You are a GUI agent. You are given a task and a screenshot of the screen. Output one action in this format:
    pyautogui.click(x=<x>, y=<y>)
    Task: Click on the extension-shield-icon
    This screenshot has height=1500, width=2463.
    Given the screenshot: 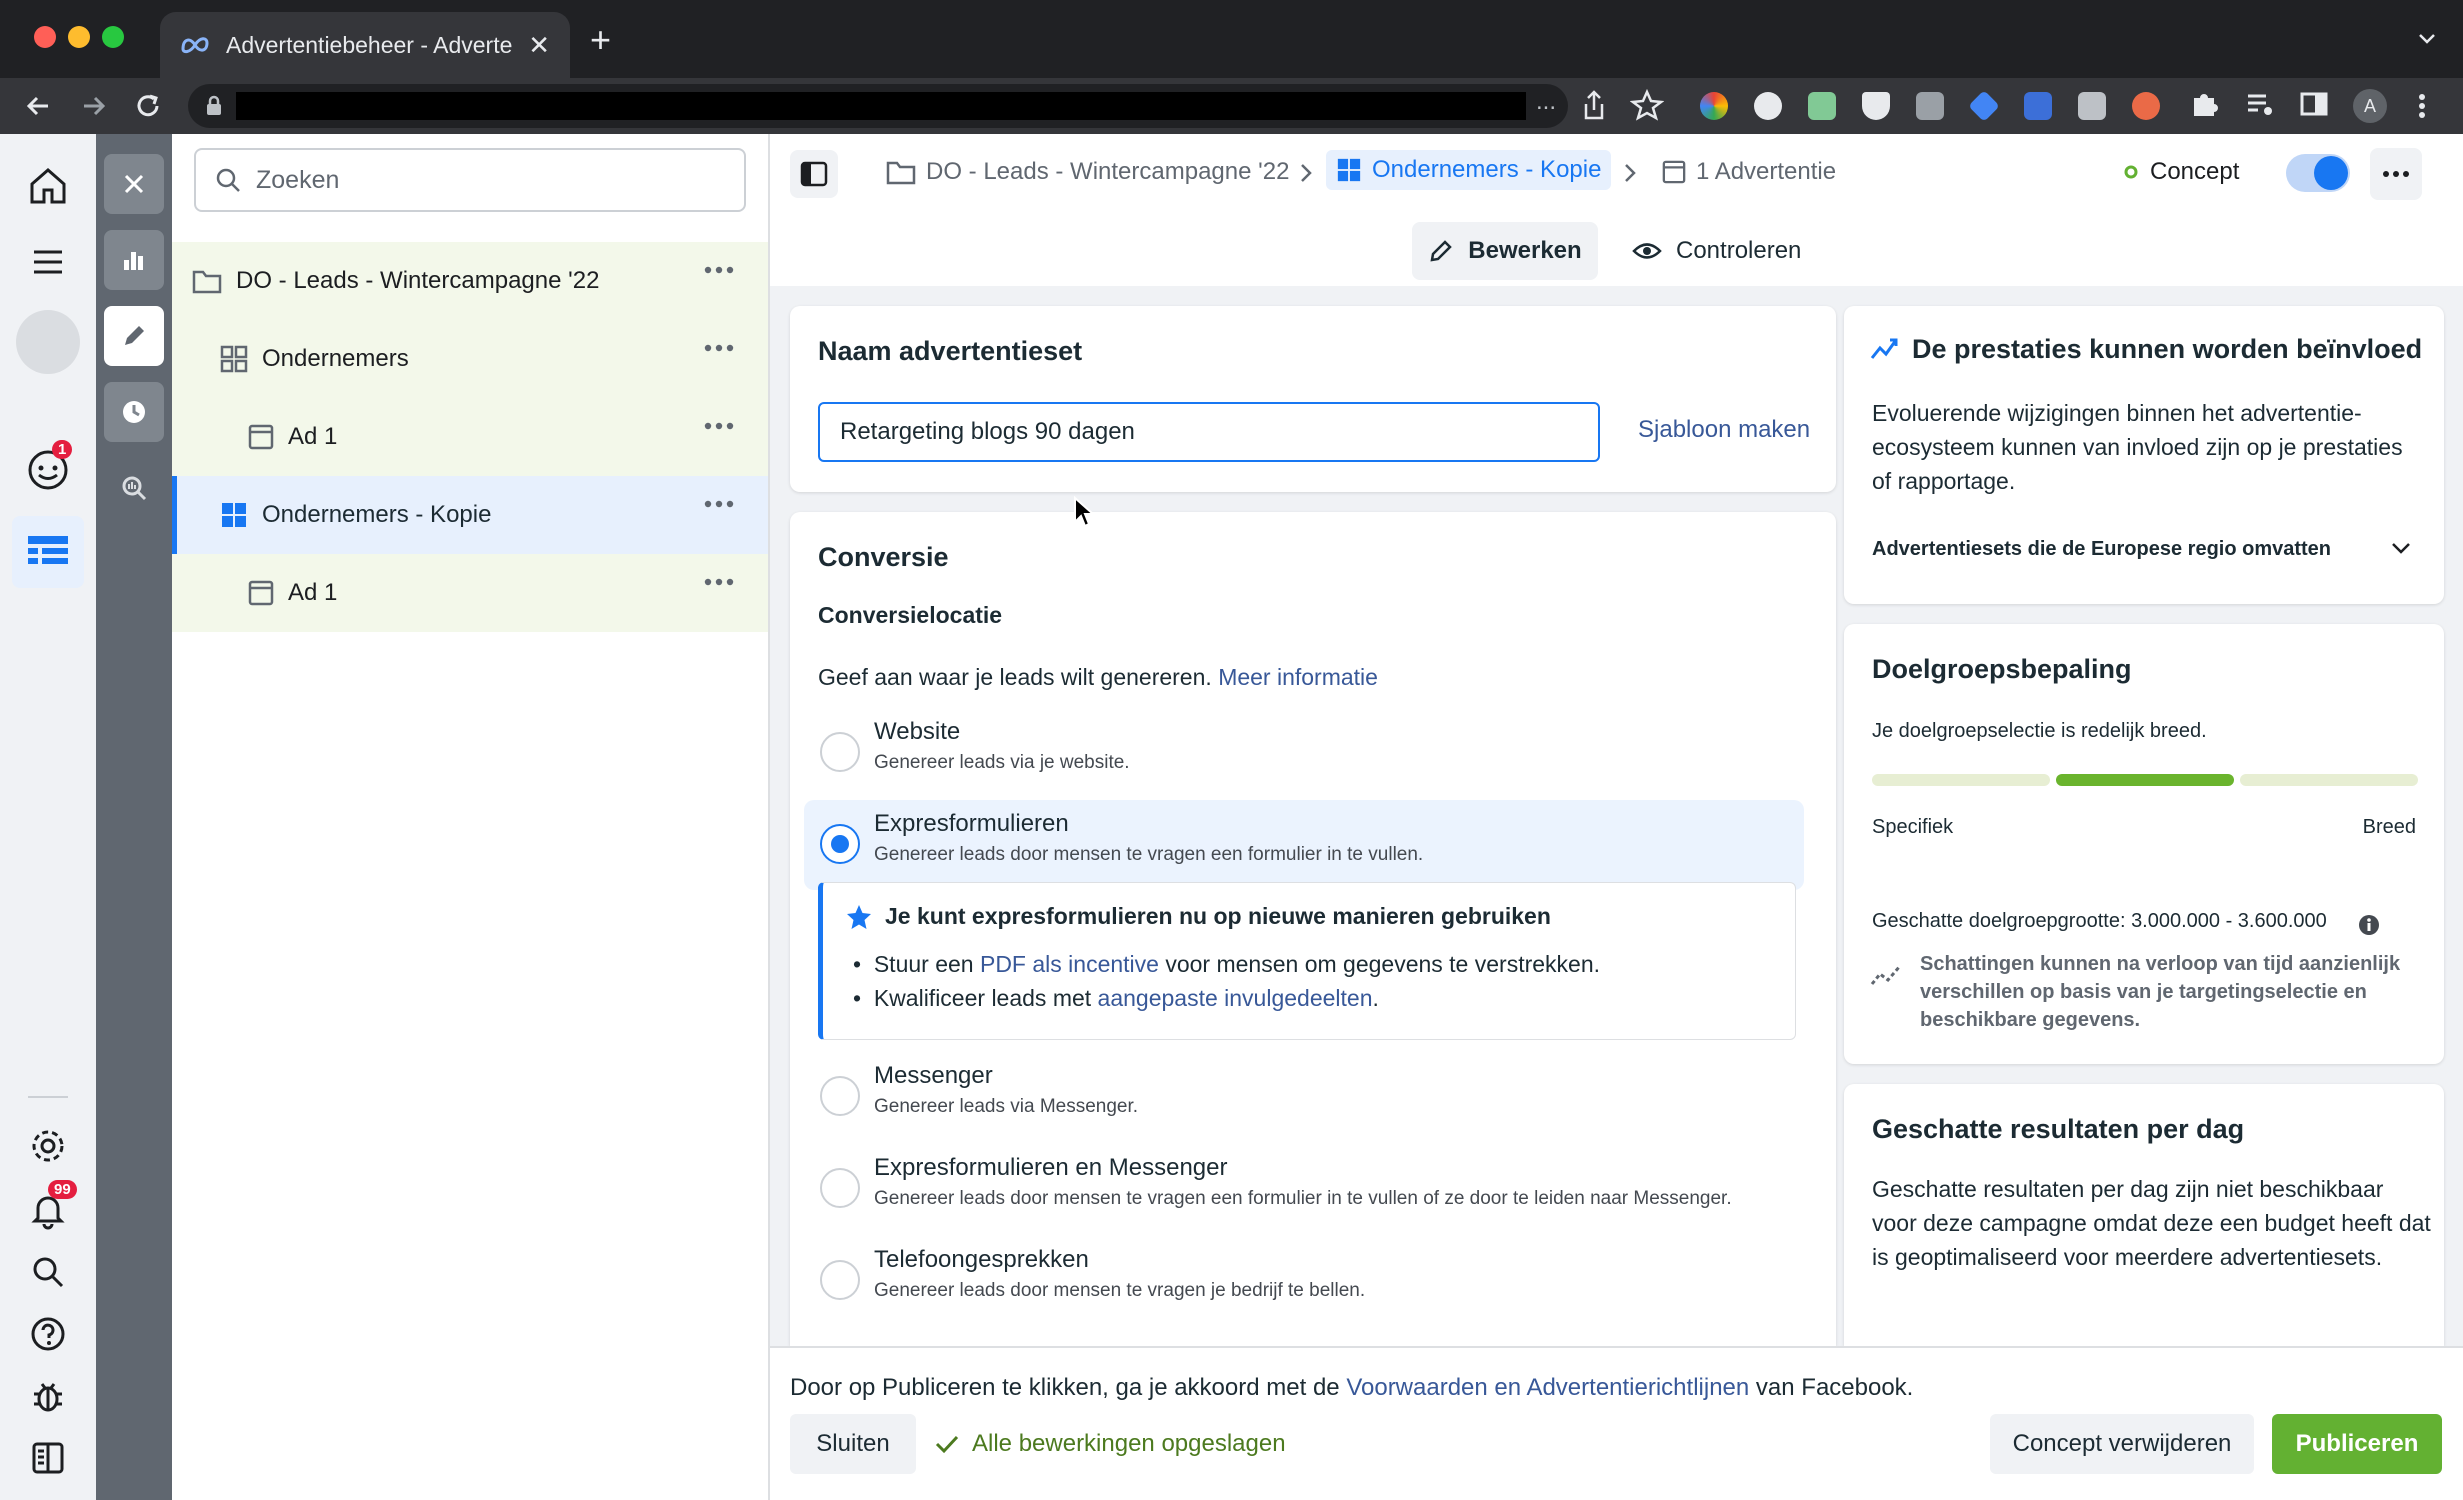 What is the action you would take?
    pyautogui.click(x=1876, y=106)
    